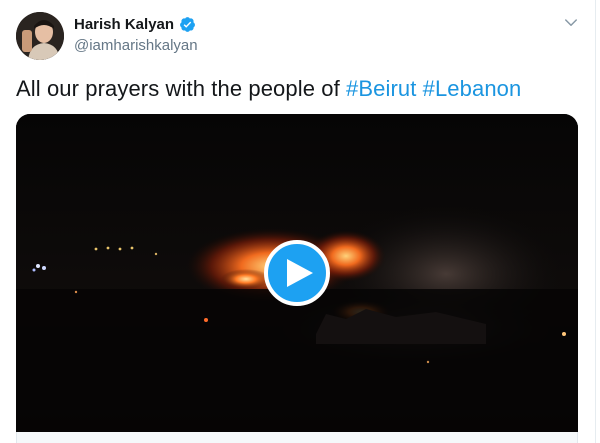 Image resolution: width=600 pixels, height=443 pixels. Describe the element at coordinates (187, 24) in the screenshot. I see `verified-badge-icon` at that location.